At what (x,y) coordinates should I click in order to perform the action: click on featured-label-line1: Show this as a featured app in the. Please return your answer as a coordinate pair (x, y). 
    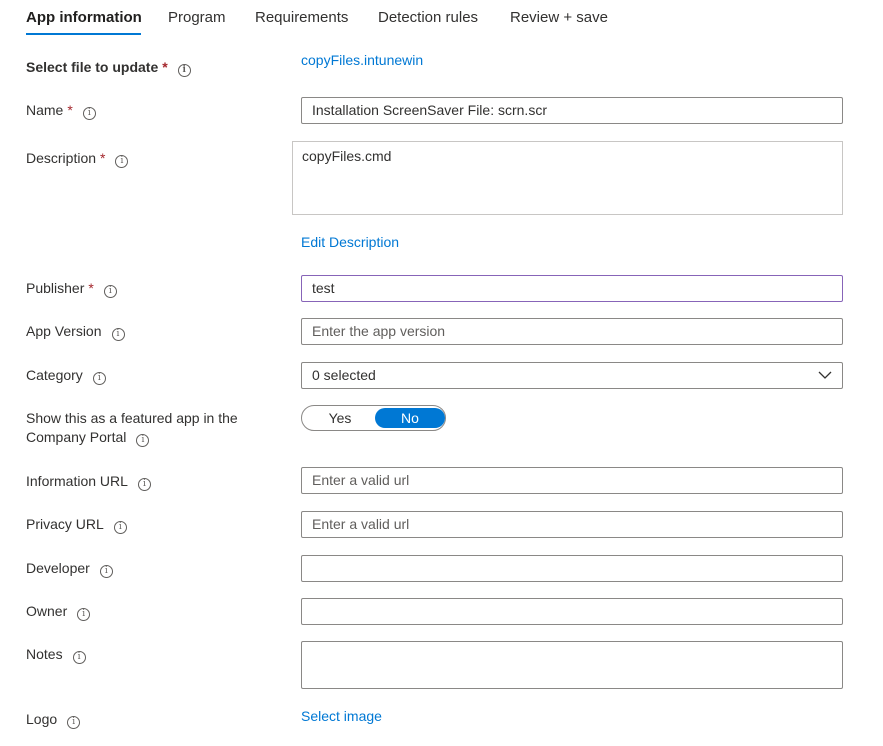
    Looking at the image, I should click on (132, 418).